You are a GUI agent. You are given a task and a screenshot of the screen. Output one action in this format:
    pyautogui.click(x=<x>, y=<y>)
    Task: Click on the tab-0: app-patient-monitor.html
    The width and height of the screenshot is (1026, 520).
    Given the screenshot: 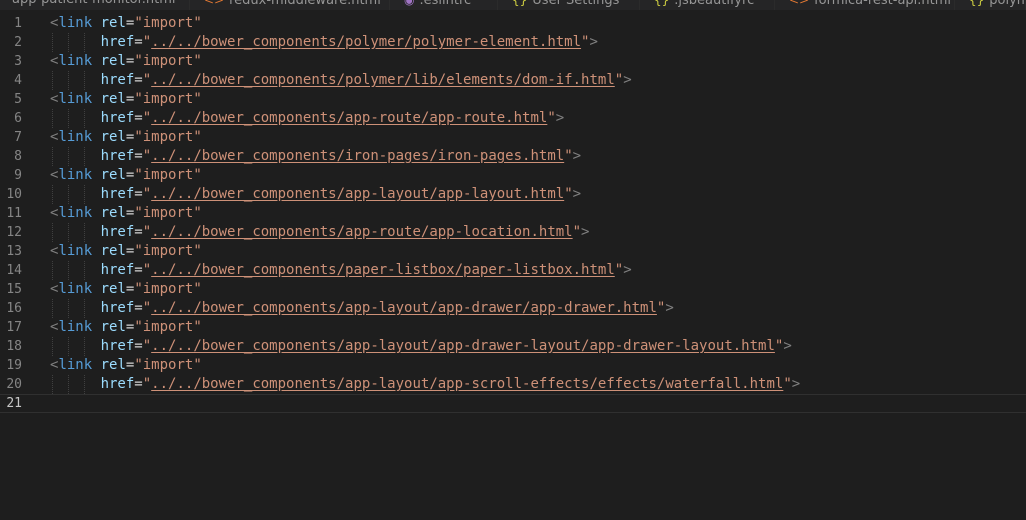 What is the action you would take?
    pyautogui.click(x=95, y=5)
    